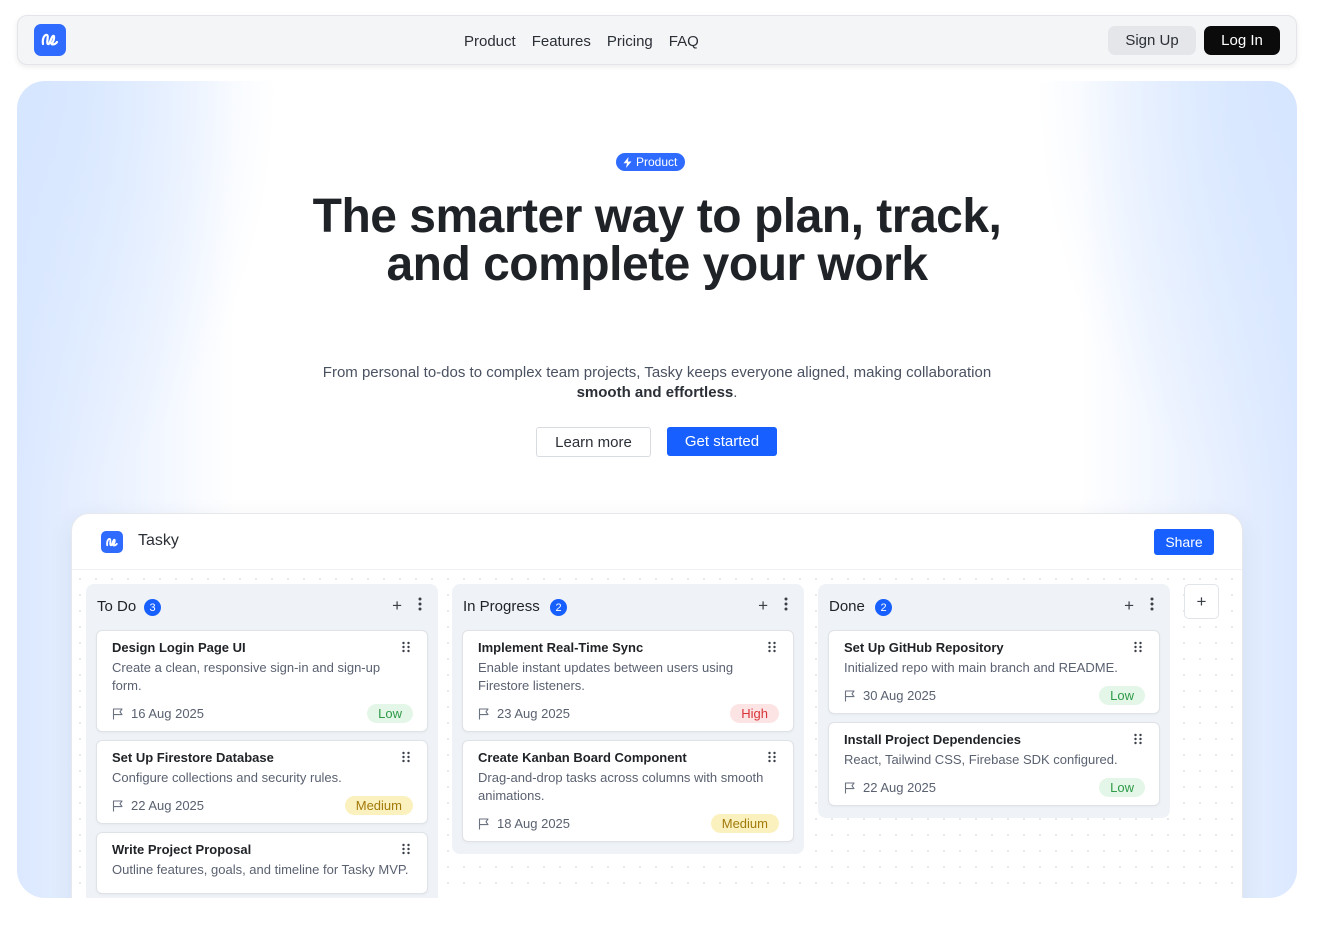  I want to click on column-header: To Do 3 +, so click(262, 607).